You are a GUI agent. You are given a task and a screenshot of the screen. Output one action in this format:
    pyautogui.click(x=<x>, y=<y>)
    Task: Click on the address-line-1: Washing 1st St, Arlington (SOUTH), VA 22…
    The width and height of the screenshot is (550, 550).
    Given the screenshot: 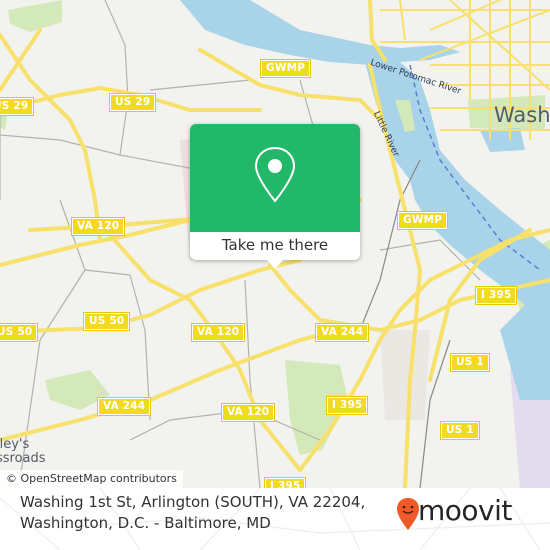 What is the action you would take?
    pyautogui.click(x=193, y=502)
    